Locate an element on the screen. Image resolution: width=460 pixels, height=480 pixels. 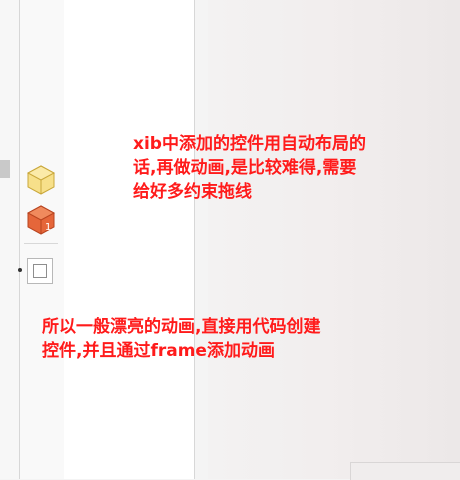
annotation-note-2: 所以一般漂亮的动画,直接用代码创建 控件,并且通过frame添加动画 is located at coordinates (247, 339).